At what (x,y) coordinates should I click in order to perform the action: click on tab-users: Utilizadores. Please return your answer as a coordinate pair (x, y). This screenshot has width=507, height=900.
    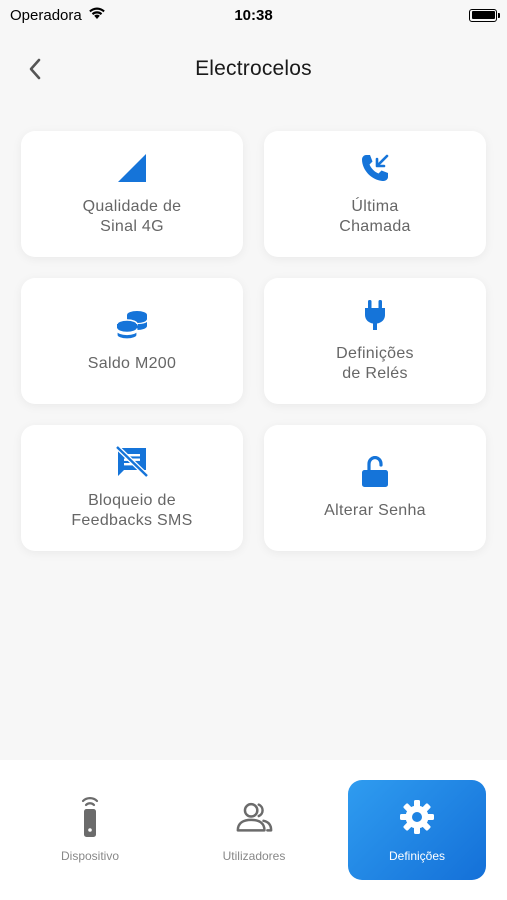
    Looking at the image, I should click on (254, 830).